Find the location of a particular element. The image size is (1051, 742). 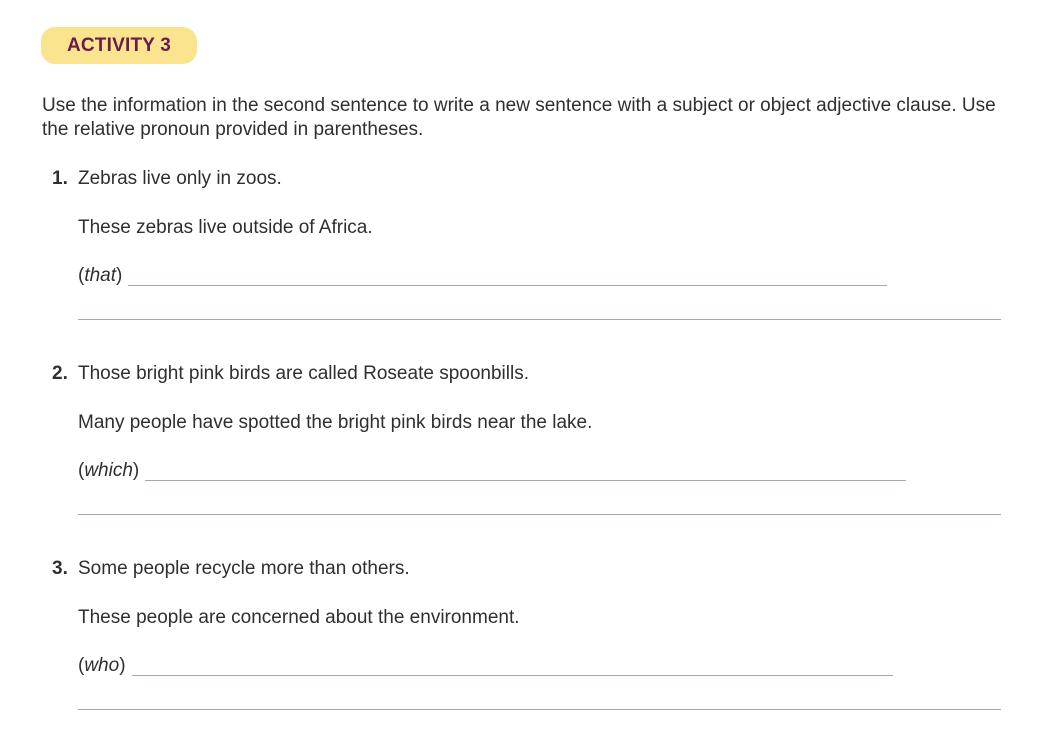

activity-label: ACTIVITY 3 is located at coordinates (119, 45).